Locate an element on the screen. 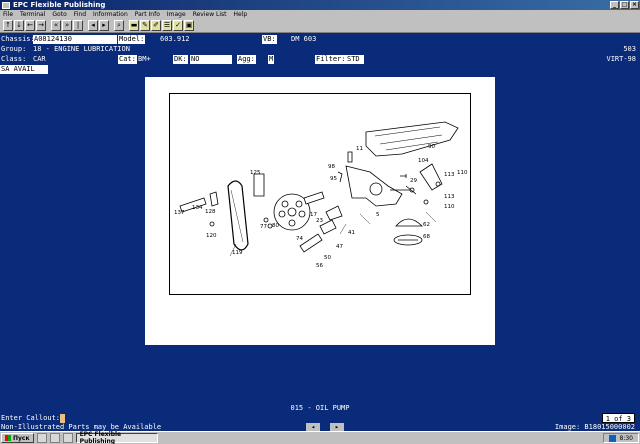 This screenshot has height=444, width=640. right-arrow-icon: → is located at coordinates (41, 25).